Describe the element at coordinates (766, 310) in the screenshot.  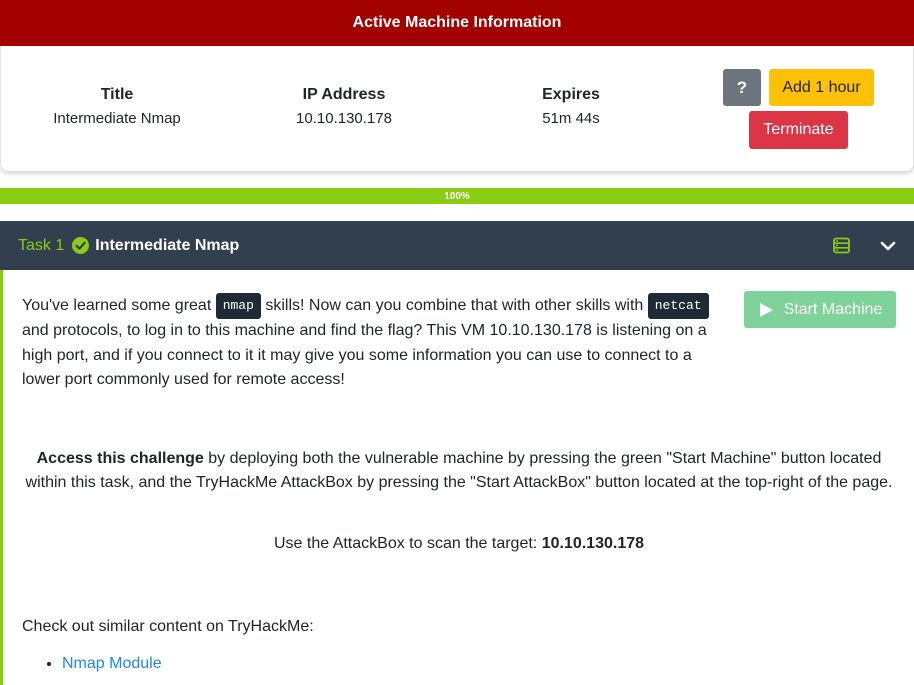
I see `play-icon` at that location.